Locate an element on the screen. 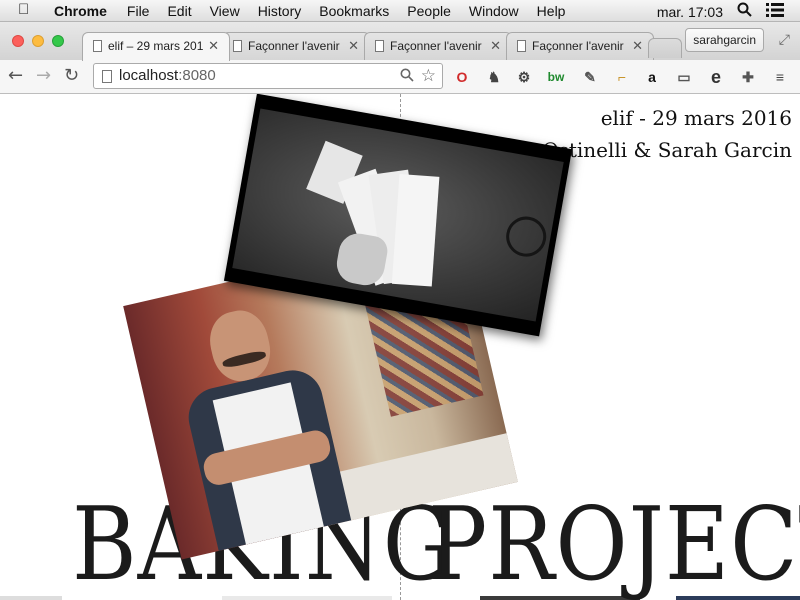 The height and width of the screenshot is (600, 800). menu-icon: ≡ is located at coordinates (780, 77).